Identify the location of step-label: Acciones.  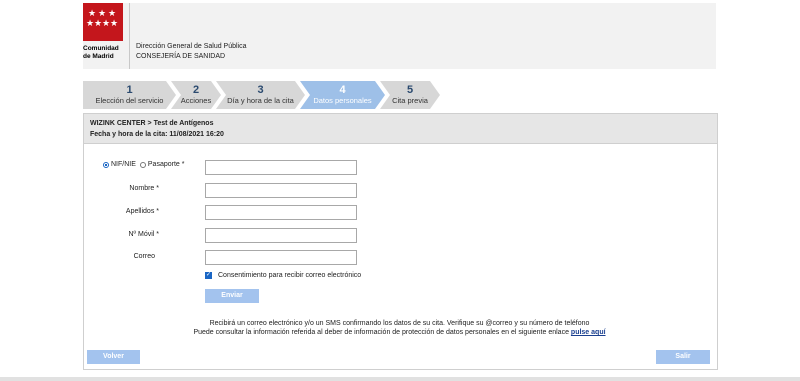
(196, 100).